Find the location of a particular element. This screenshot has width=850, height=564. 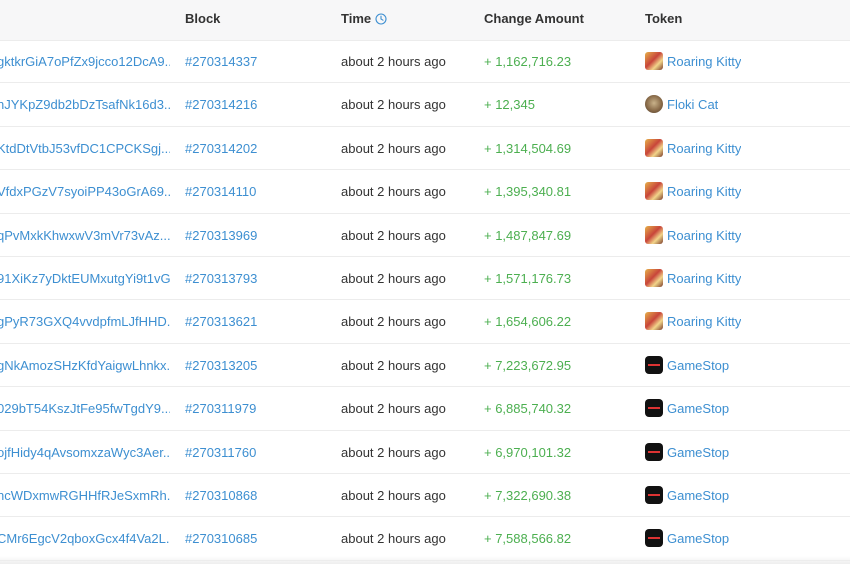

block-link: #270313793 is located at coordinates (221, 278).